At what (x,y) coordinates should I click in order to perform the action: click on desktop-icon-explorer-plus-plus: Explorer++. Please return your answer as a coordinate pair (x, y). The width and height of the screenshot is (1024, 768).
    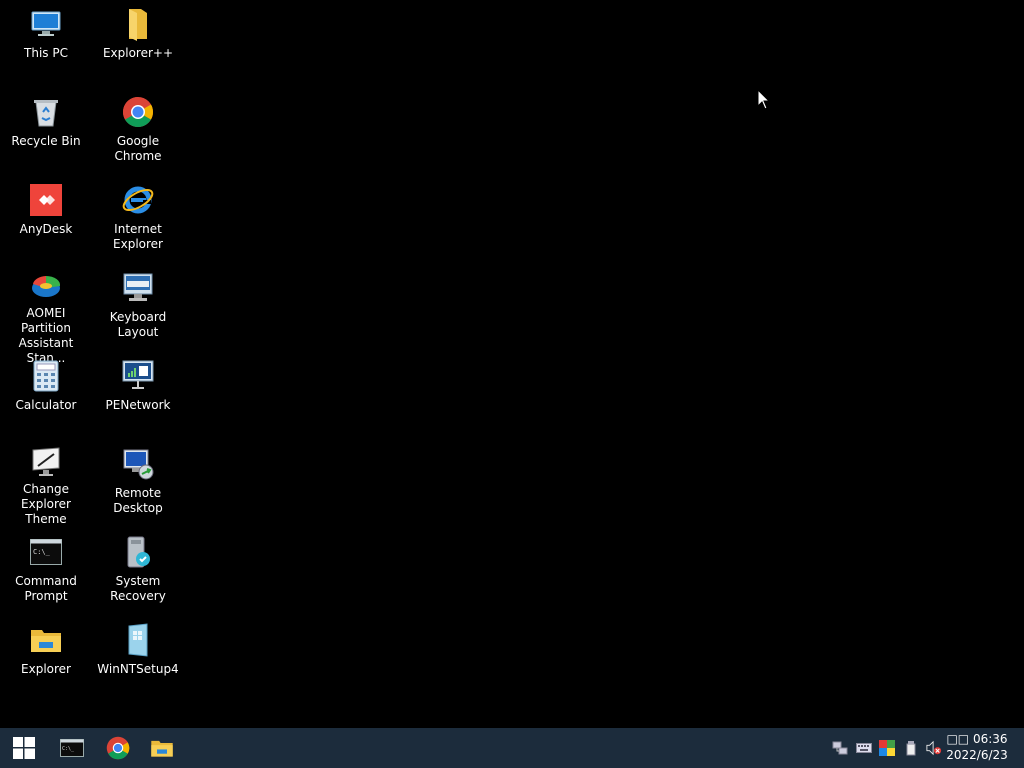
    Looking at the image, I should click on (138, 42).